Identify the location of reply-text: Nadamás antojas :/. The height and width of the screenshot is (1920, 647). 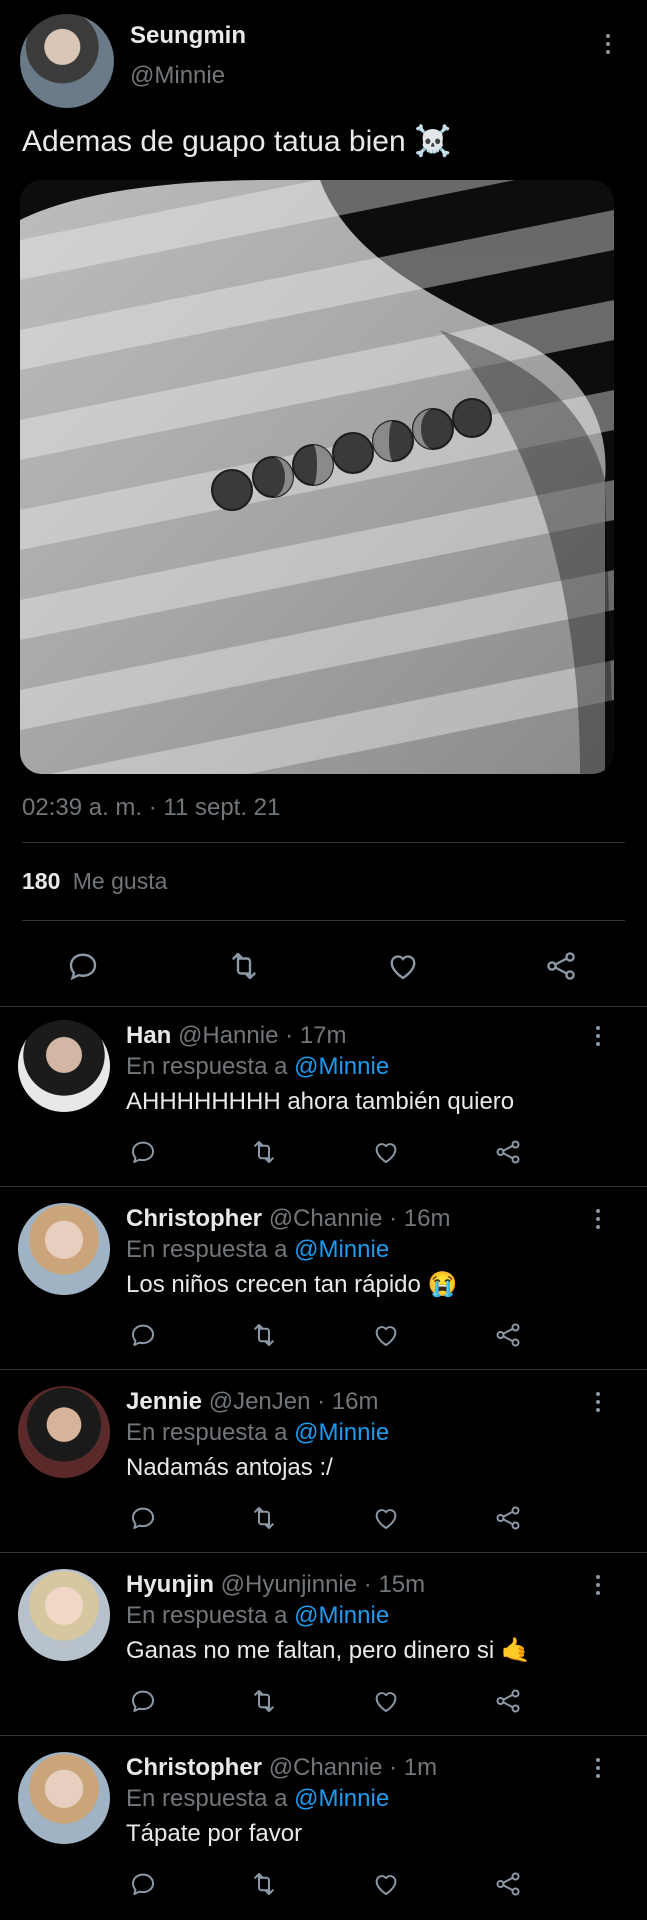
(229, 1467).